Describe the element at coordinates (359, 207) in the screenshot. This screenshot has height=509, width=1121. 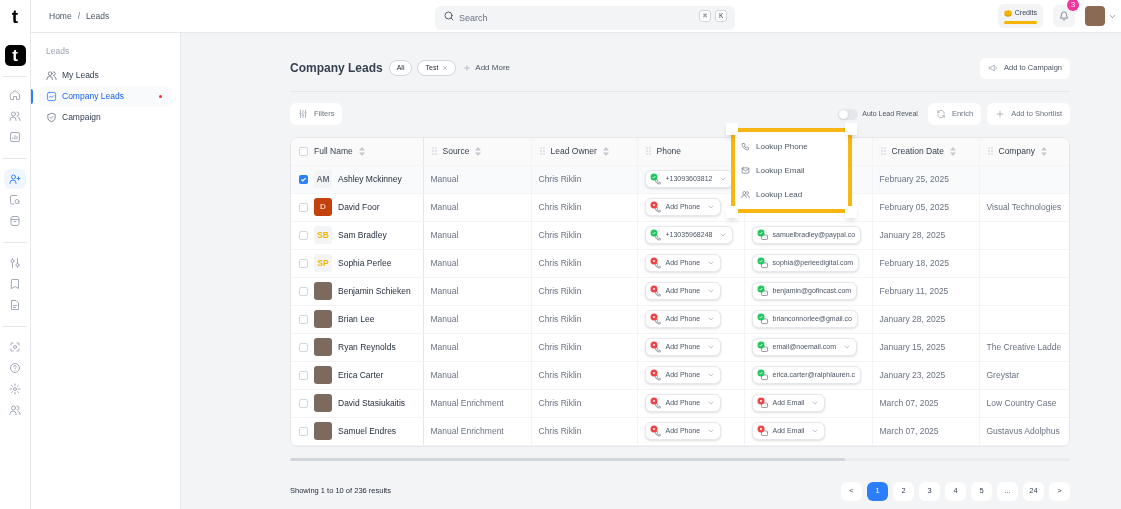
I see `lead-name: David Foor` at that location.